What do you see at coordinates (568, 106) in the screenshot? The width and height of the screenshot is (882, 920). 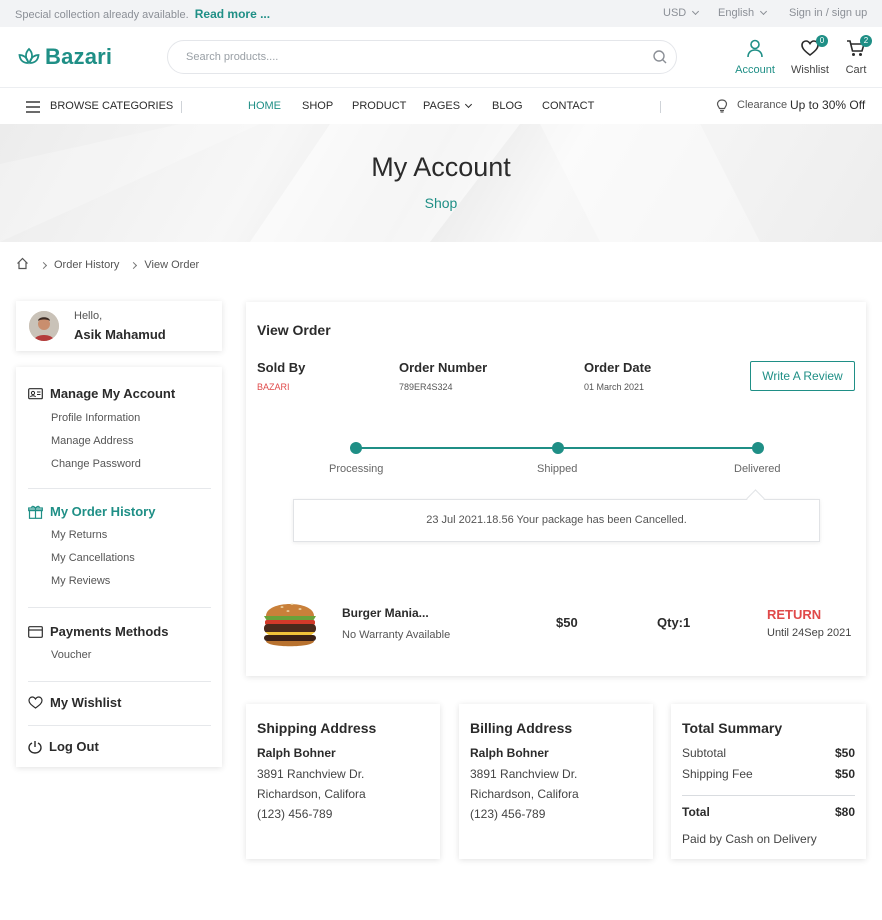 I see `nav-contact: CONTACT` at bounding box center [568, 106].